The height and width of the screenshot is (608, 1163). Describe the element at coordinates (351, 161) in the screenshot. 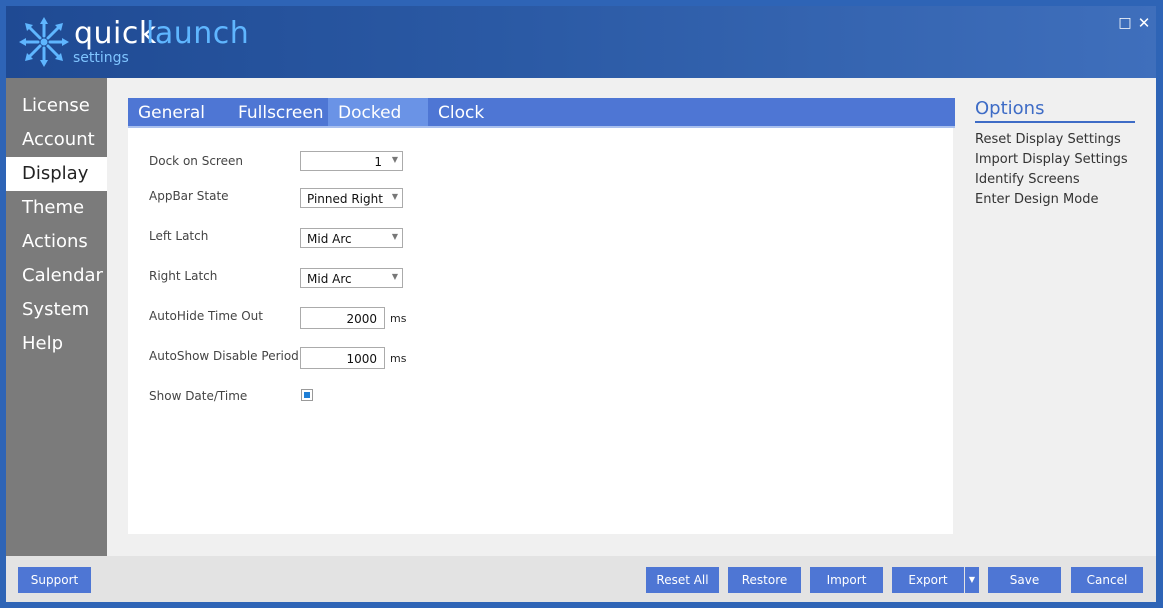

I see `dock-on-screen-select: 1 ▼` at that location.